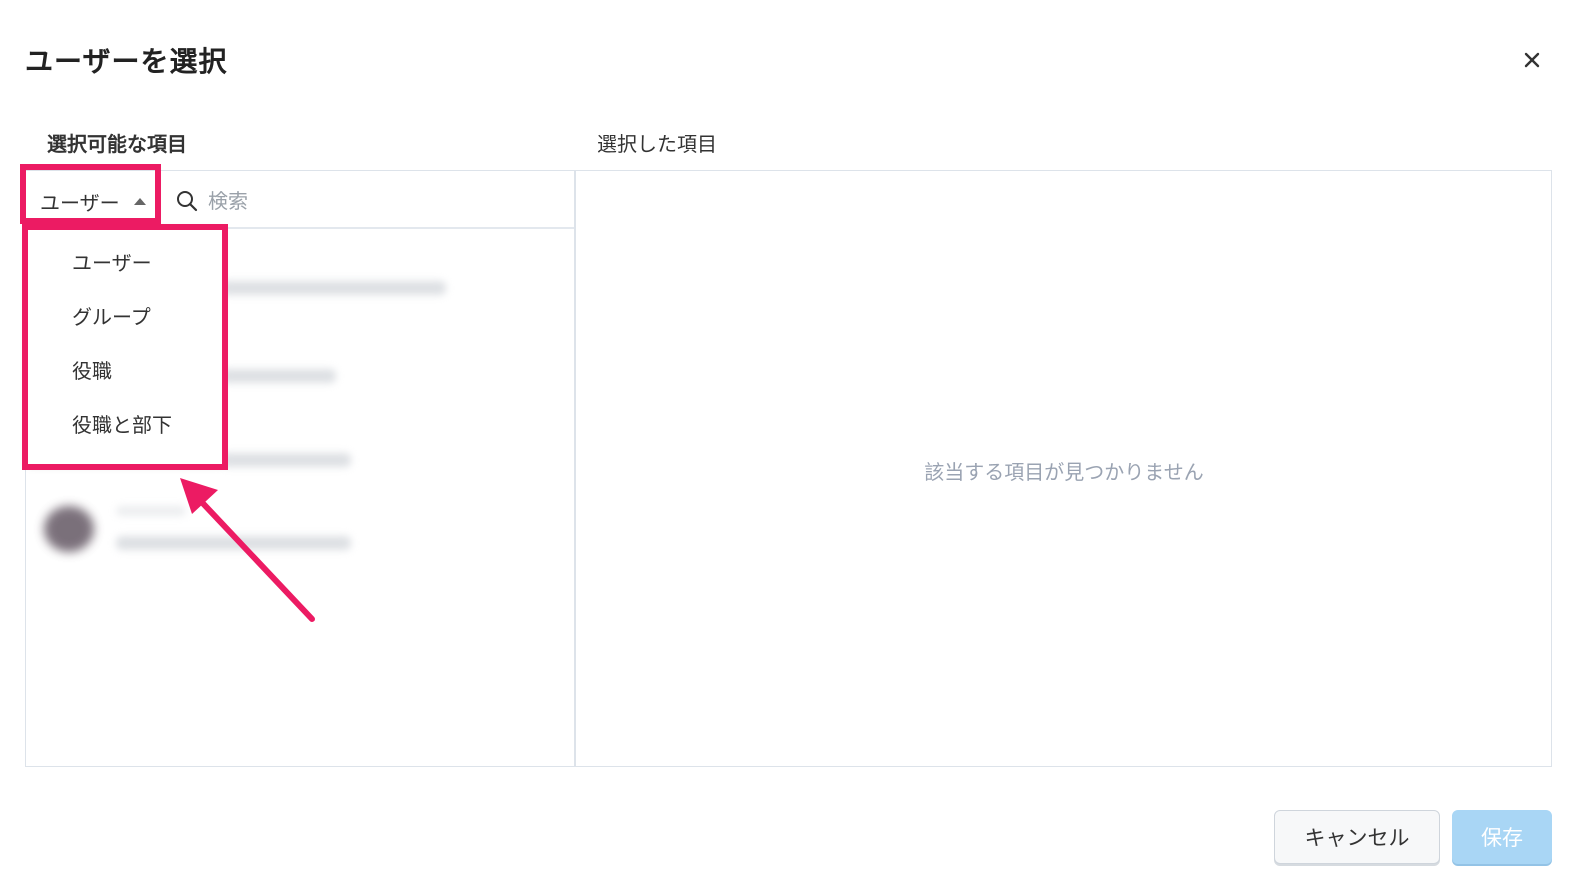  I want to click on empty-message: 該当する項目が見つかりません, so click(1064, 472).